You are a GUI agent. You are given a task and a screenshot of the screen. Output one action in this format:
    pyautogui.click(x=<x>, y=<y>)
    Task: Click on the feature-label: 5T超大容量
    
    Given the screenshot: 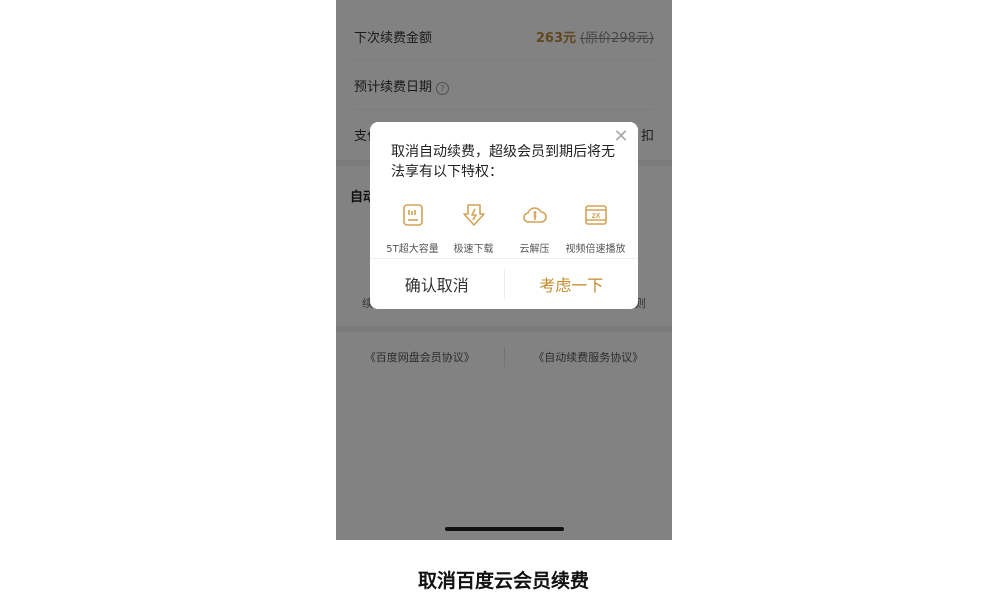 What is the action you would take?
    pyautogui.click(x=412, y=249)
    